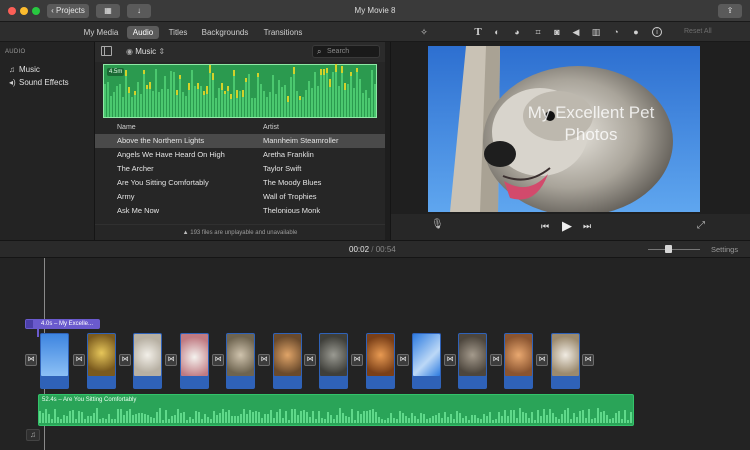 This screenshot has height=450, width=750. I want to click on tab-backgrounds: Backgrounds, so click(225, 32).